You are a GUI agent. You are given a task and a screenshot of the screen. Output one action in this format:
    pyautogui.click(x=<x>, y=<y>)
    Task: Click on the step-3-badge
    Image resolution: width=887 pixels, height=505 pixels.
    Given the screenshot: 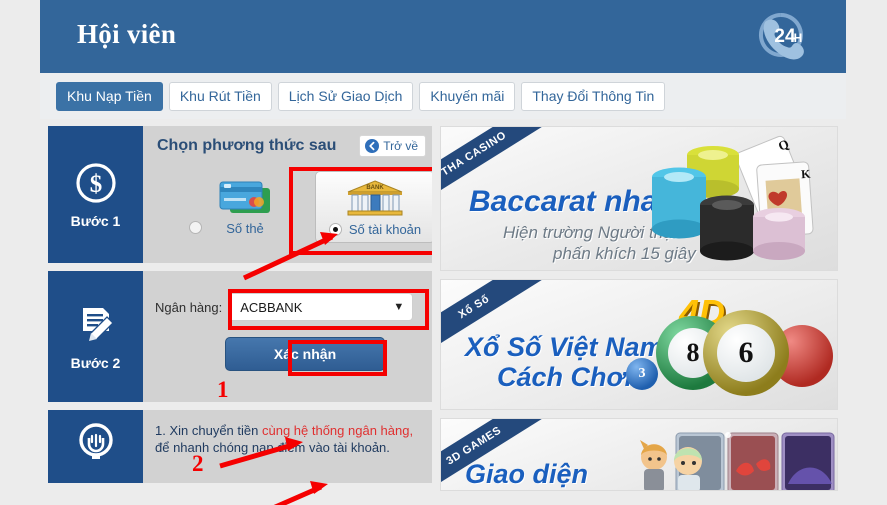 What is the action you would take?
    pyautogui.click(x=95, y=446)
    